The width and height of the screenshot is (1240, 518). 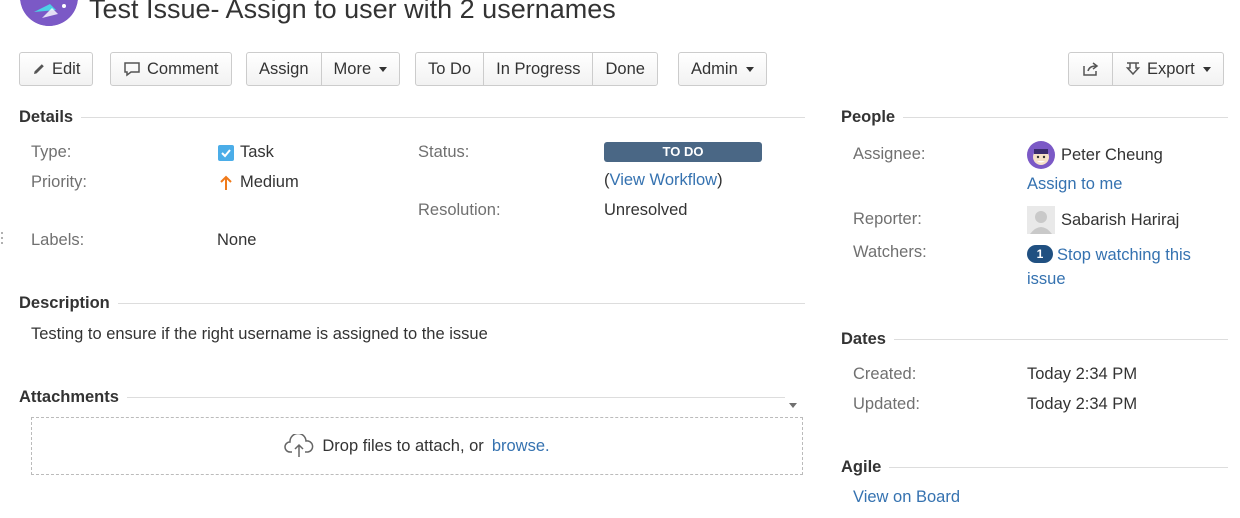 I want to click on admin-label: Admin, so click(x=714, y=68).